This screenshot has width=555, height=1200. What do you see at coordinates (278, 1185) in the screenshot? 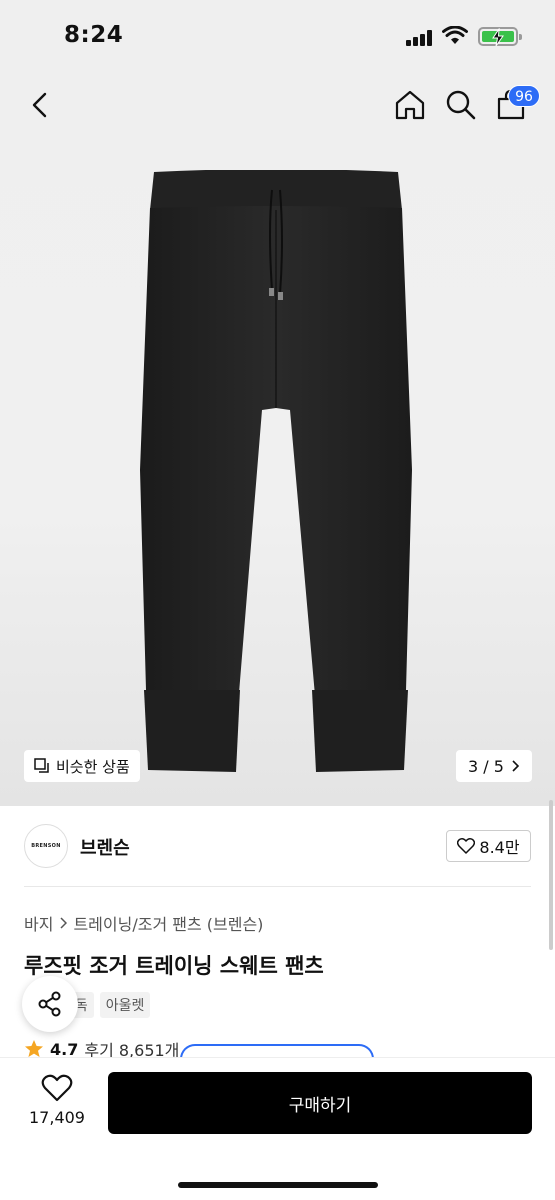
I see `home-indicator` at bounding box center [278, 1185].